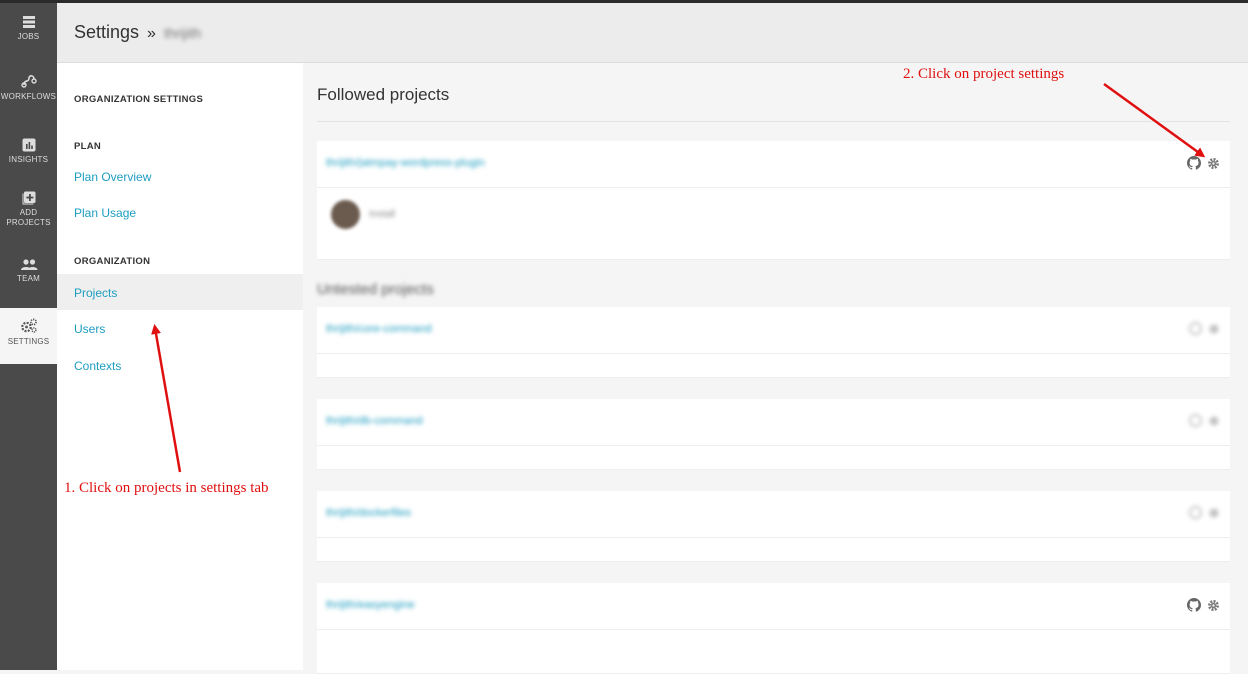  I want to click on followed-projects-heading: Followed projects, so click(383, 94).